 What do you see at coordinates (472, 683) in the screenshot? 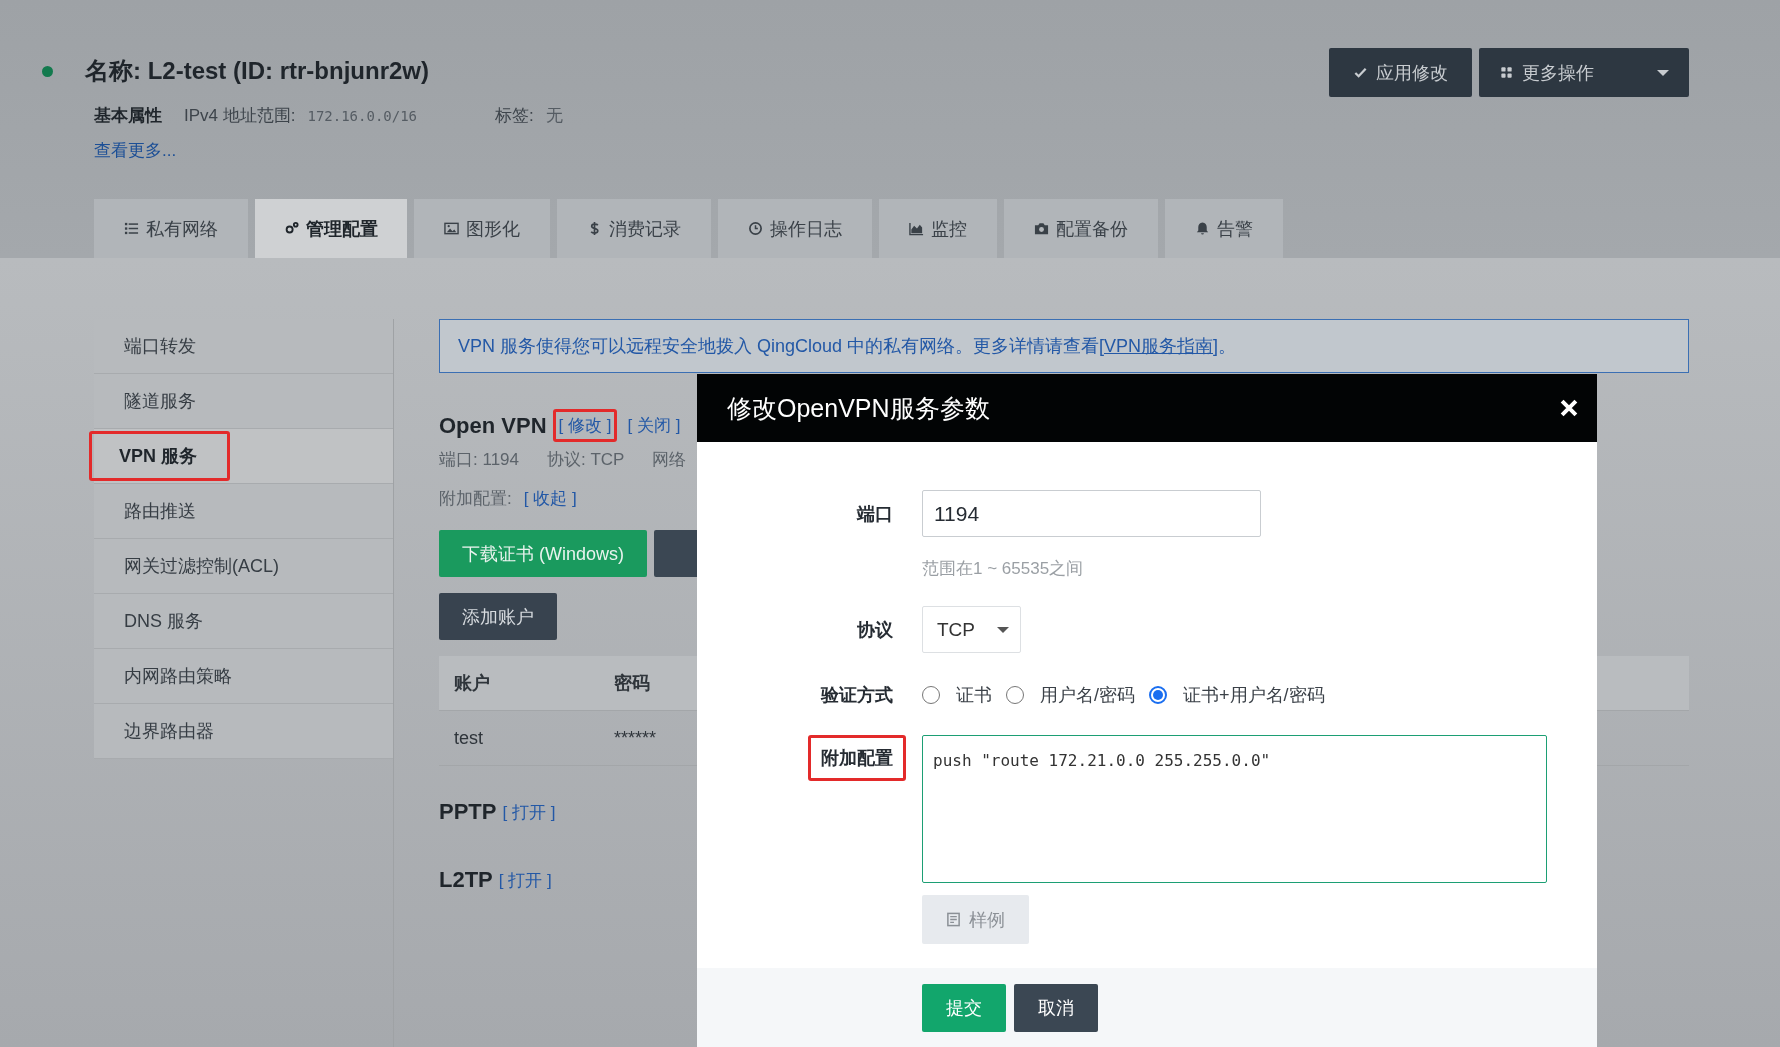
I see `column-header: 账户` at bounding box center [472, 683].